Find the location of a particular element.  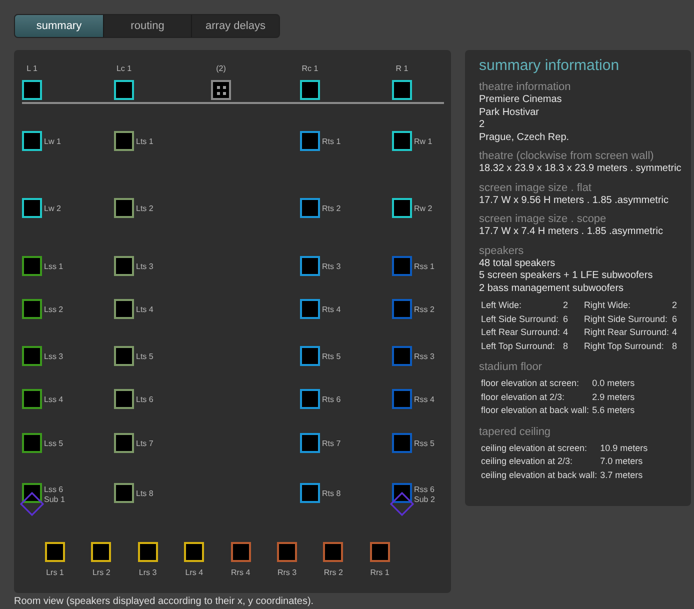

info-text: Prague, Czech Rep. is located at coordinates (524, 138).